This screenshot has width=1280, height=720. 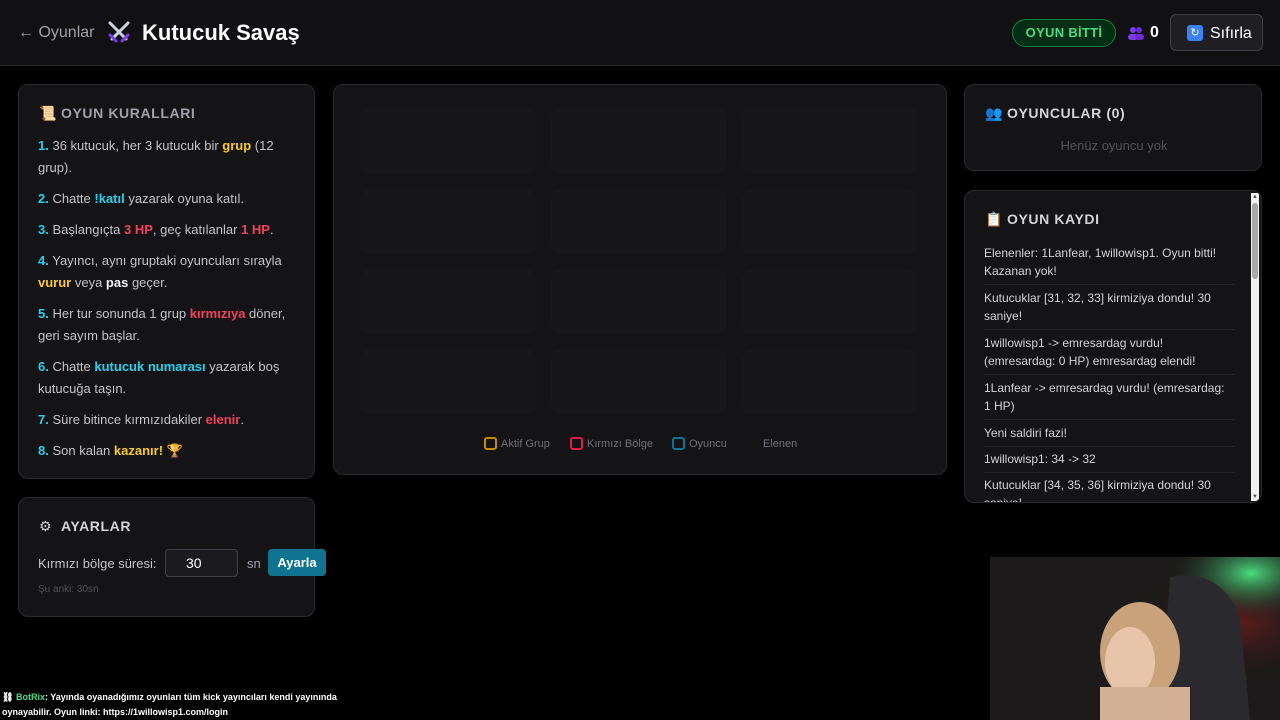 What do you see at coordinates (1136, 33) in the screenshot?
I see `players-icon` at bounding box center [1136, 33].